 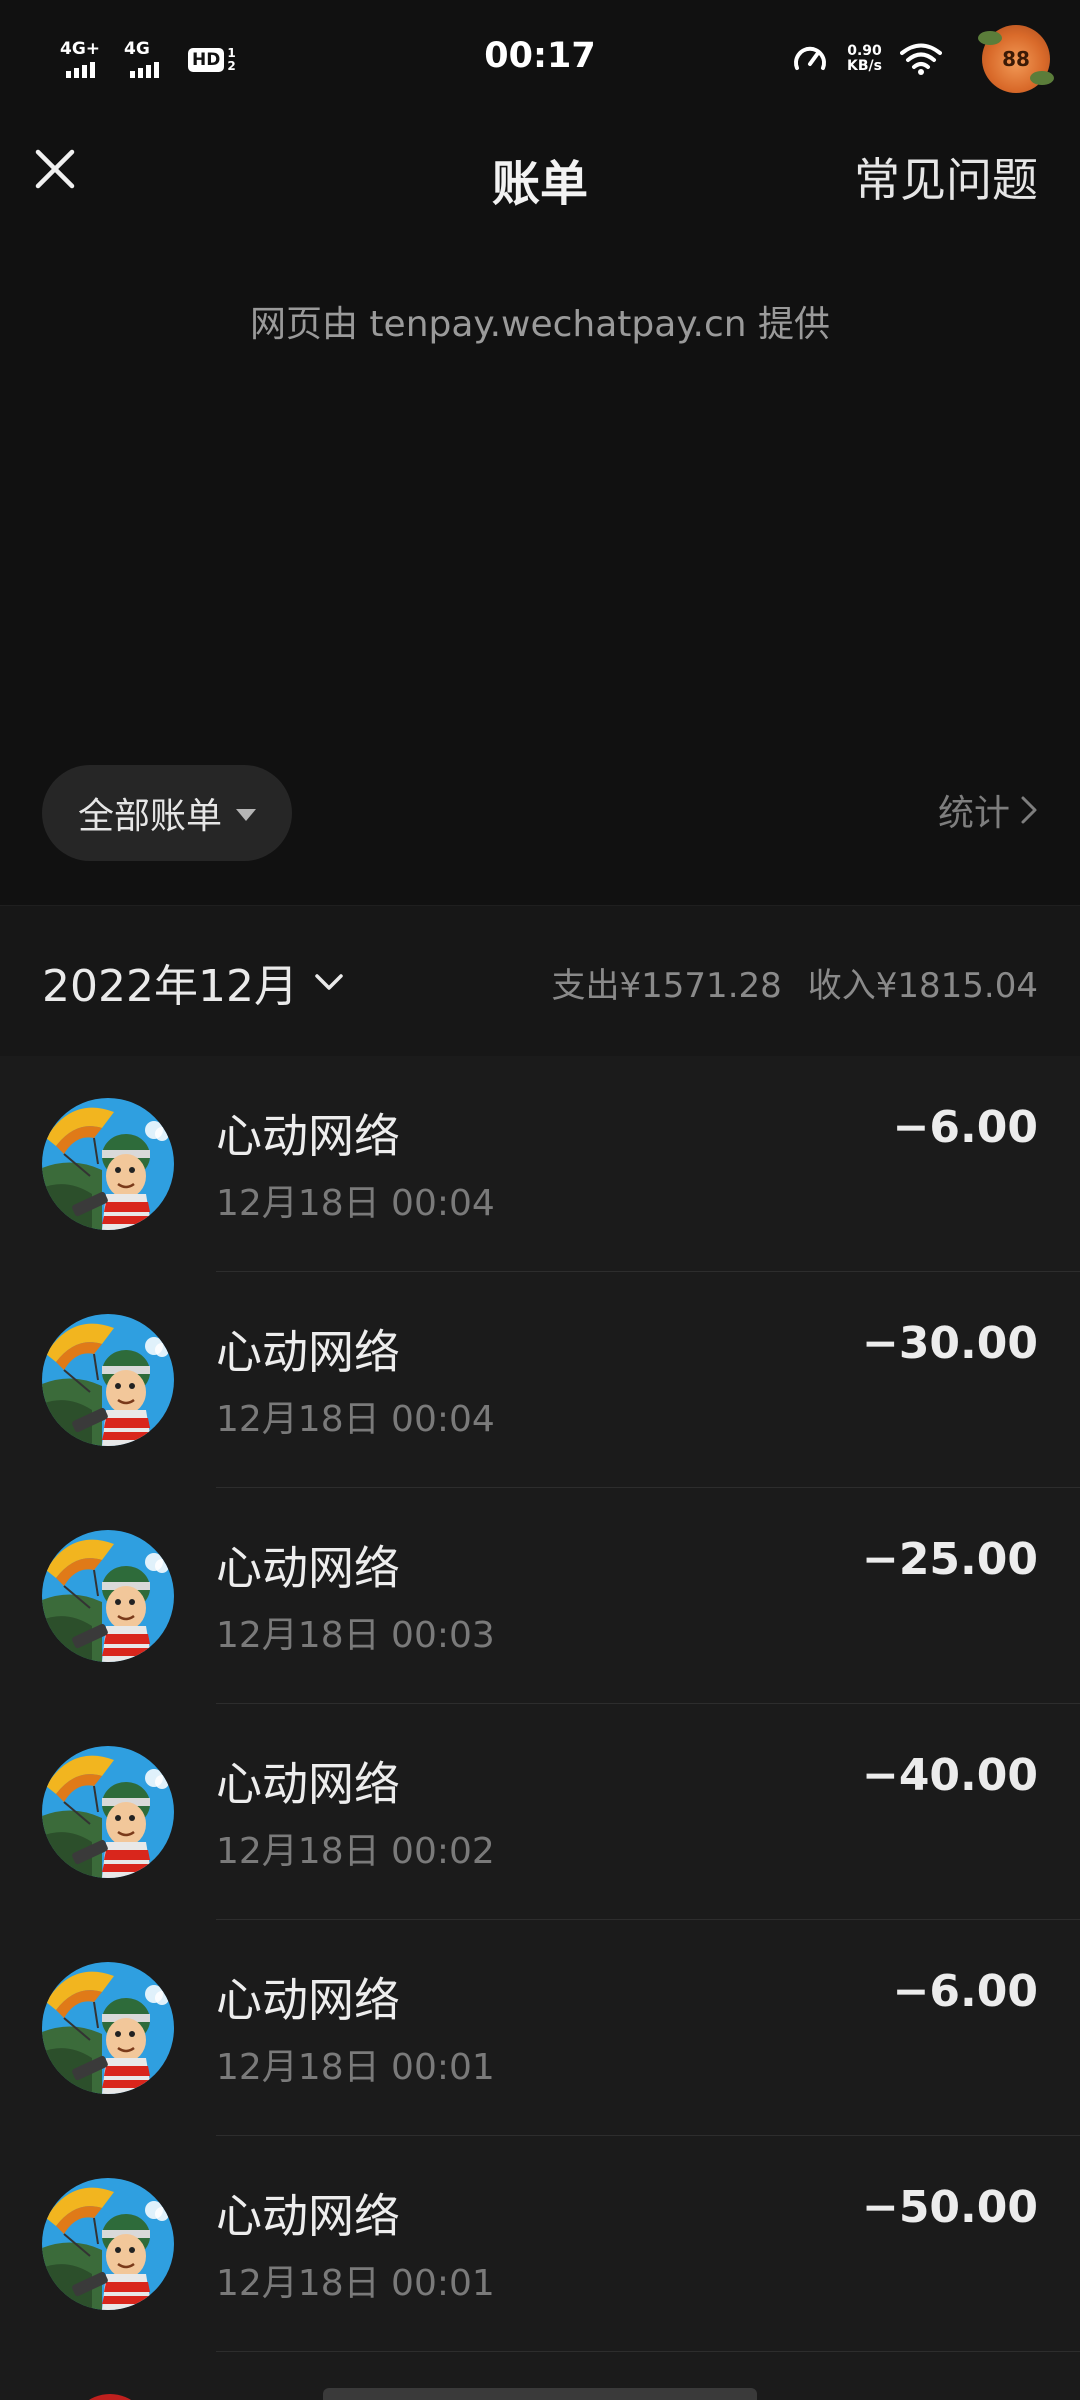 I want to click on nav-header: 账单 常见问题, so click(x=540, y=175).